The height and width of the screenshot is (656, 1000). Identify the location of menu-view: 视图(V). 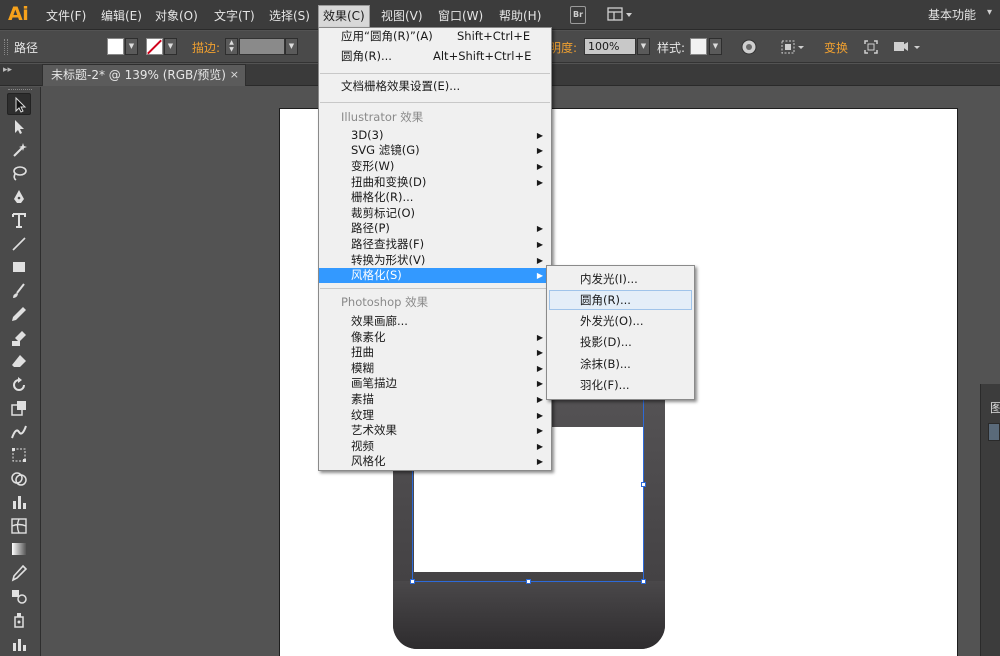
(402, 16).